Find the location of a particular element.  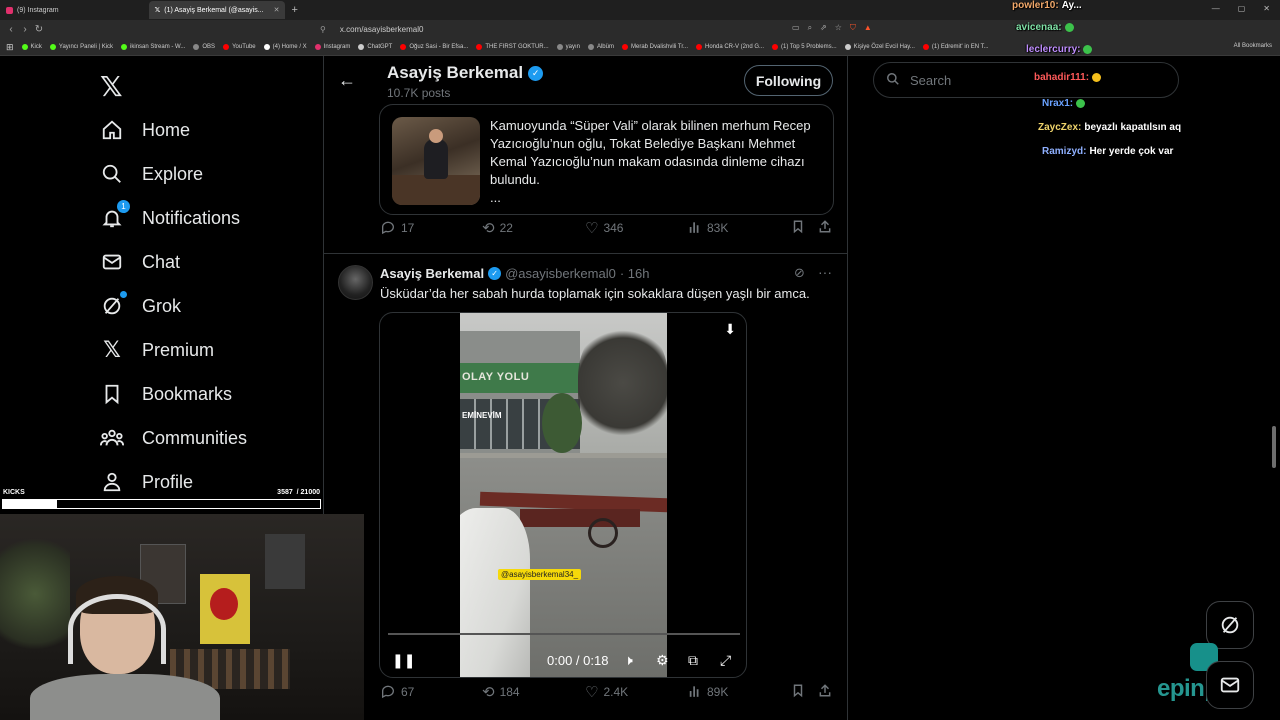

search-icon is located at coordinates (112, 174).